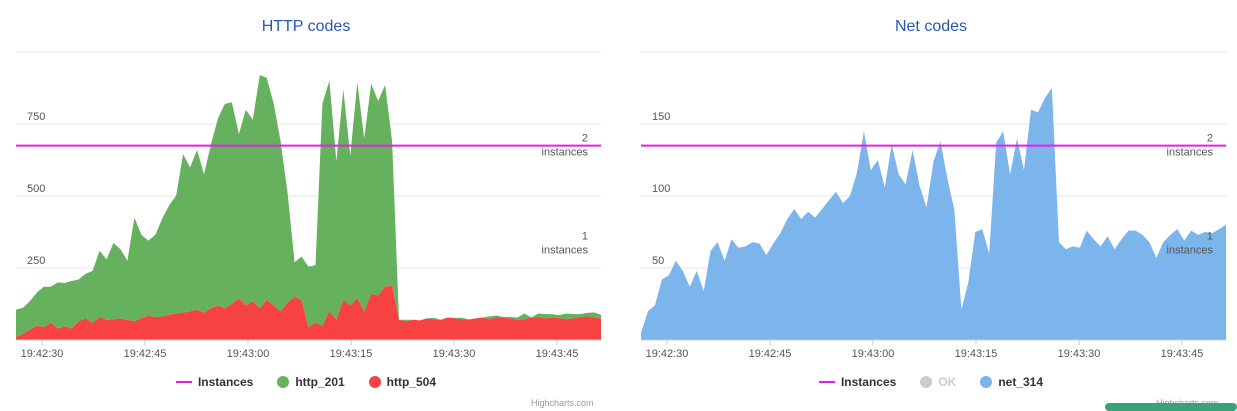 The image size is (1237, 411). I want to click on y-tick-label: 250, so click(36, 261).